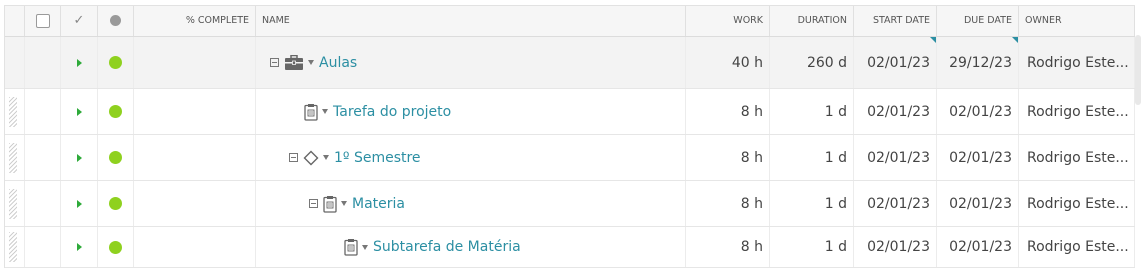 The width and height of the screenshot is (1146, 272). I want to click on row-name: Tarefa do projeto, so click(392, 112).